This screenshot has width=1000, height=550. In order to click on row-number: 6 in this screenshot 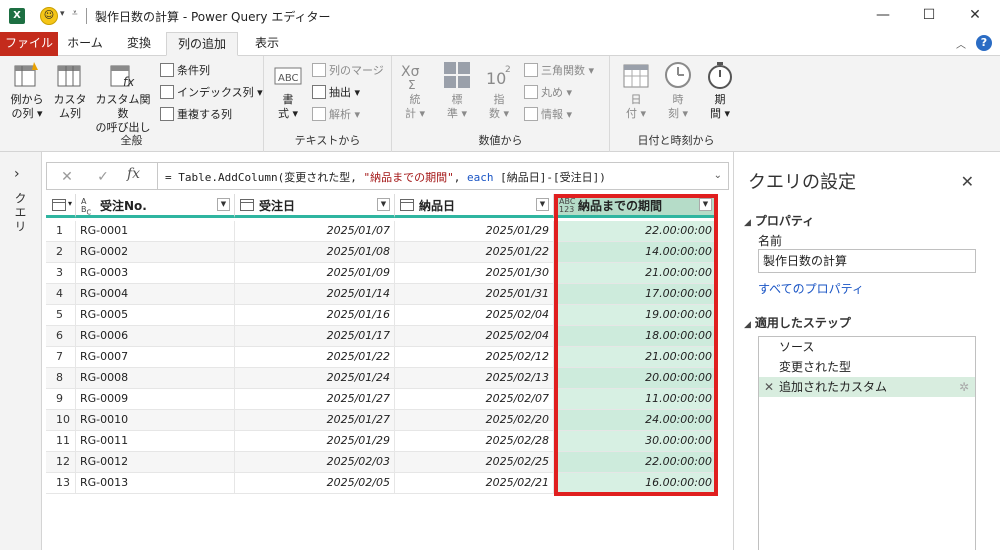, I will do `click(61, 336)`.